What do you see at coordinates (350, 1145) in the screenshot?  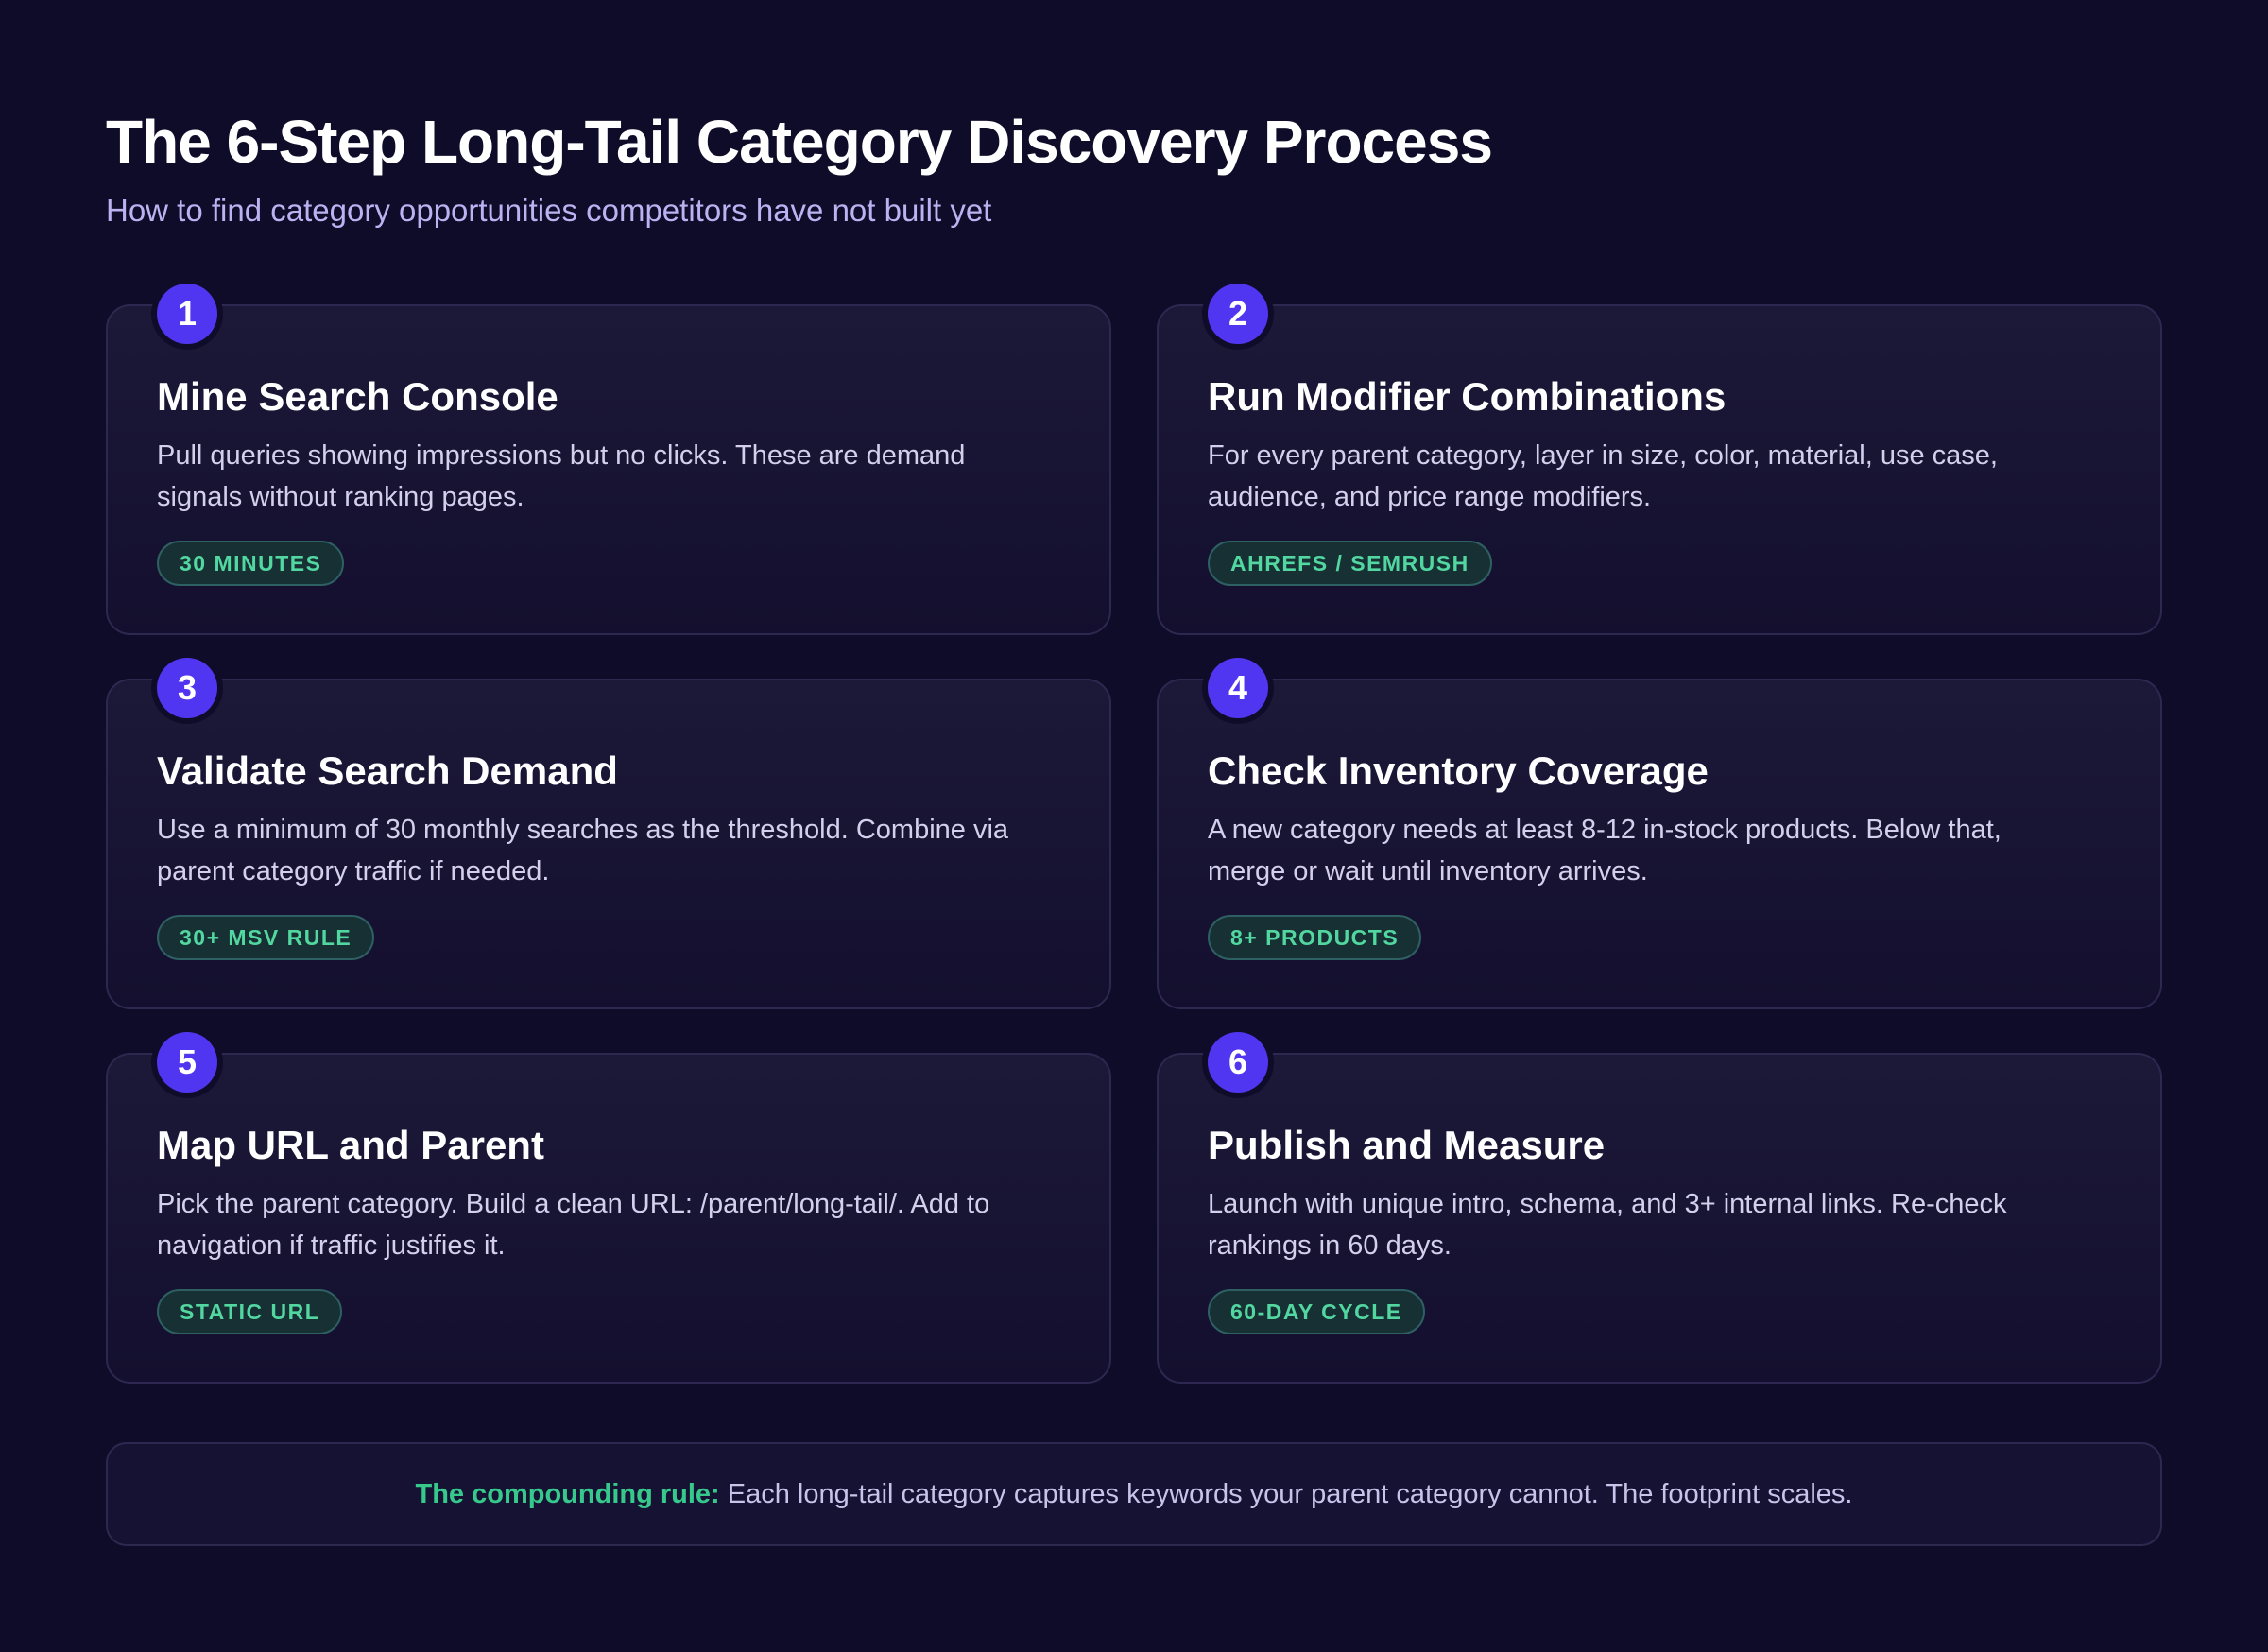 I see `step-title: Map URL and Parent` at bounding box center [350, 1145].